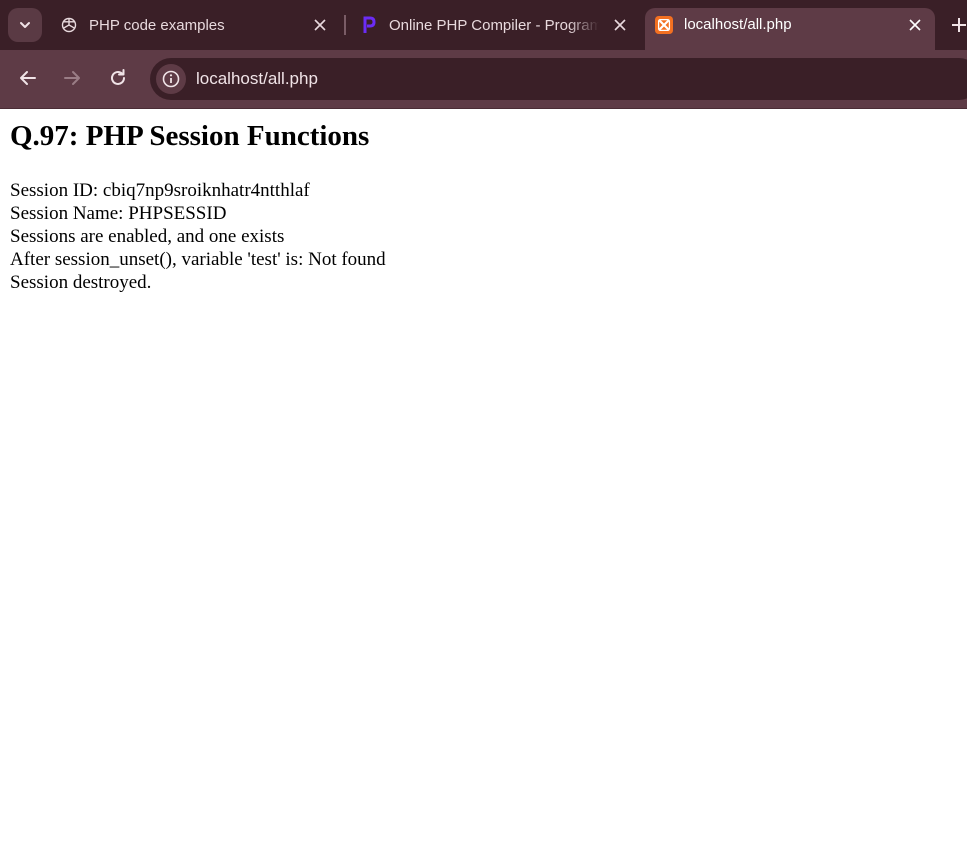 This screenshot has height=855, width=967. Describe the element at coordinates (369, 25) in the screenshot. I see `programiz-icon` at that location.